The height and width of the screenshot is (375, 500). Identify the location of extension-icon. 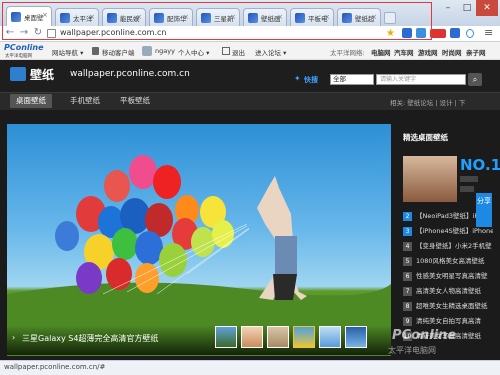
(455, 33).